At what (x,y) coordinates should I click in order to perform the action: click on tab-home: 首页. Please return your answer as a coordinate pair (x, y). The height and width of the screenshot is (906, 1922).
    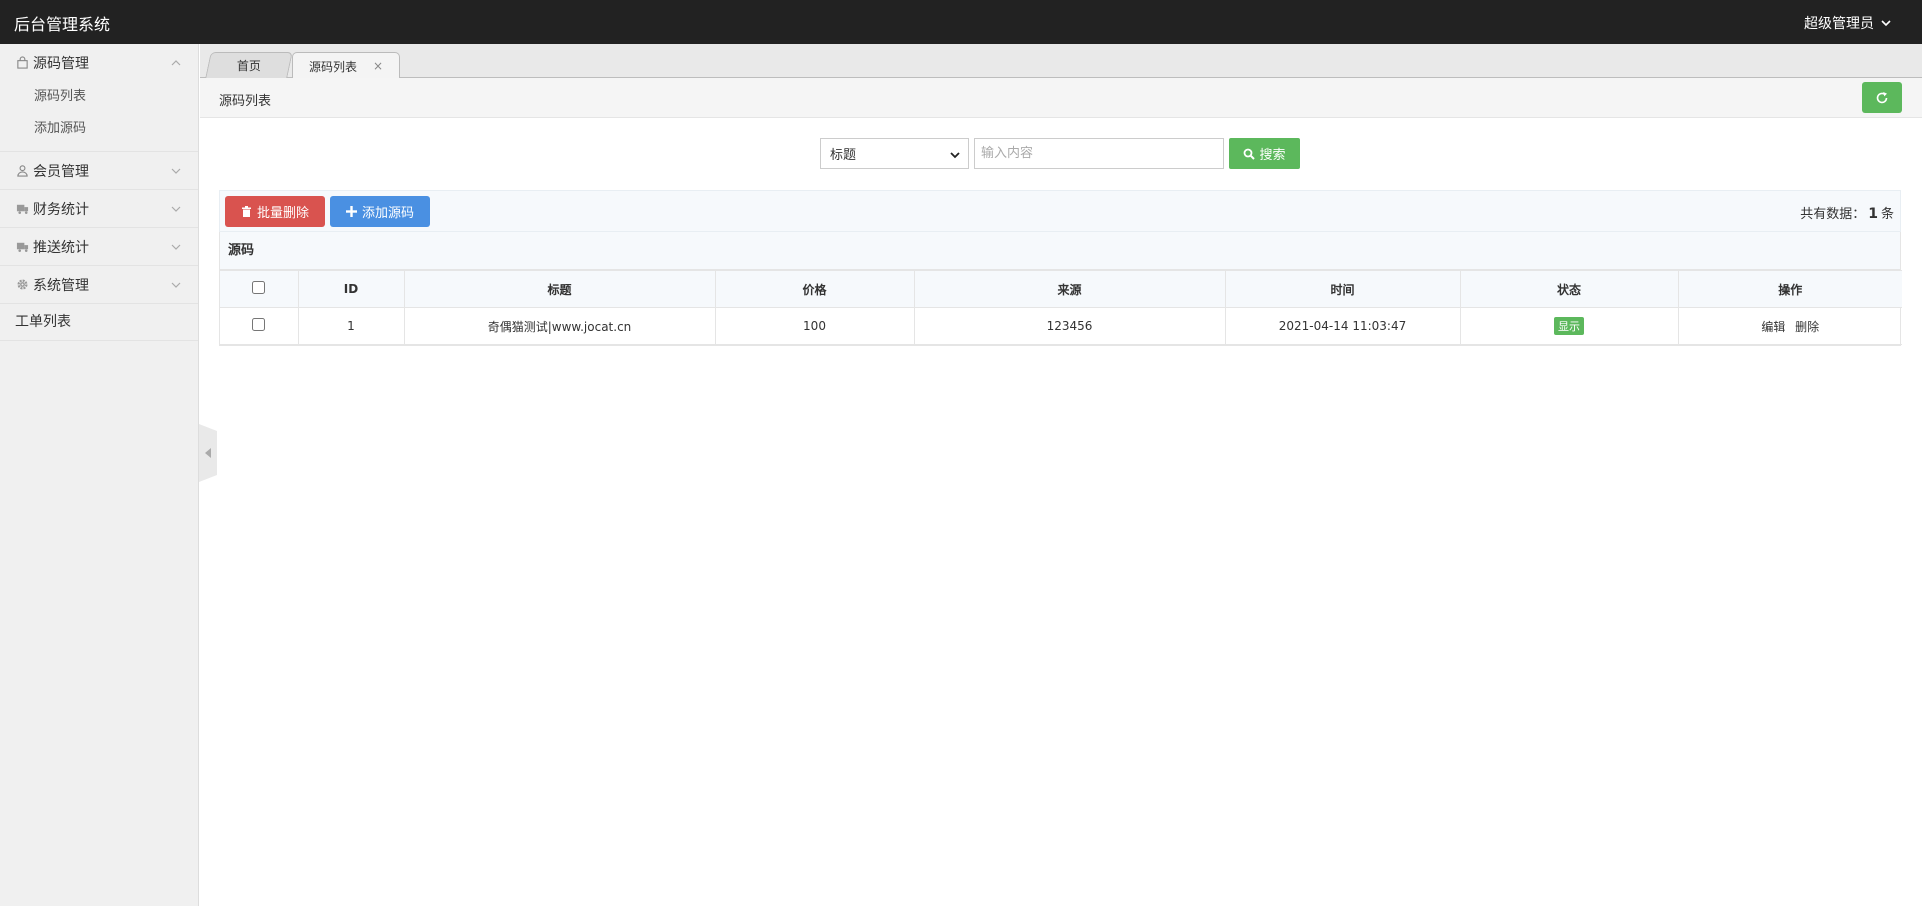
    Looking at the image, I should click on (249, 65).